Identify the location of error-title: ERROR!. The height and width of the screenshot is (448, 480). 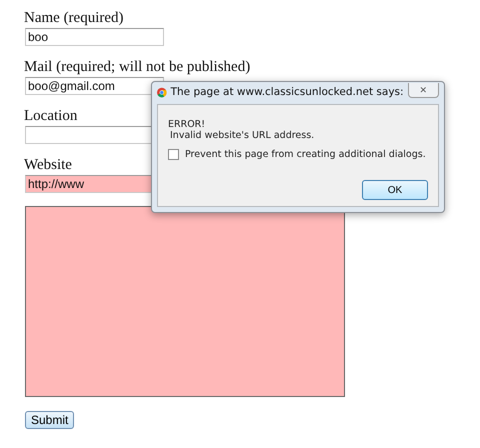
(187, 124).